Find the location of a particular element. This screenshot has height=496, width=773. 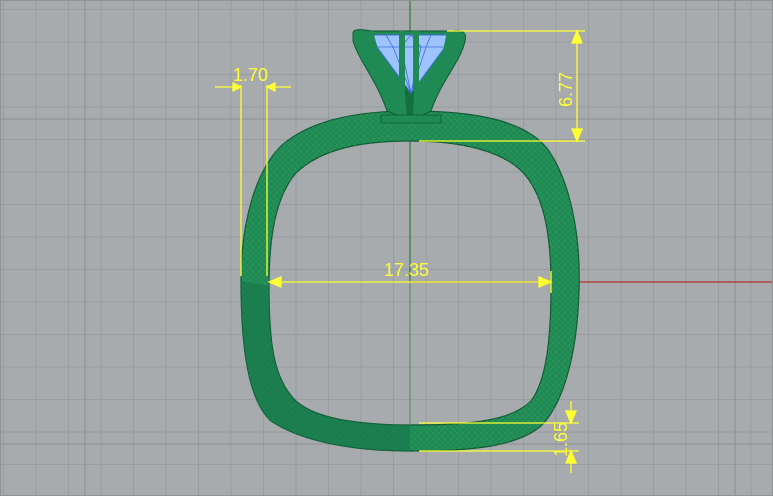

ring-gallery is located at coordinates (411, 119).